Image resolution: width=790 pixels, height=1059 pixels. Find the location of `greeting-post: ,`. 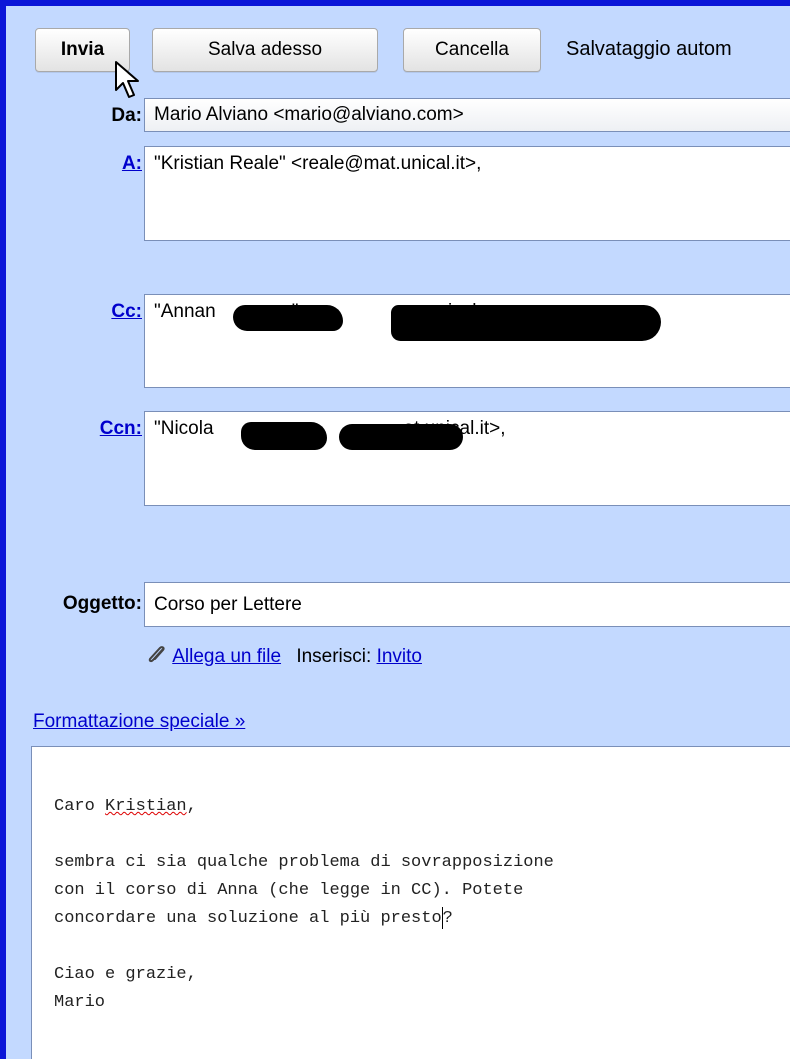

greeting-post: , is located at coordinates (191, 806).